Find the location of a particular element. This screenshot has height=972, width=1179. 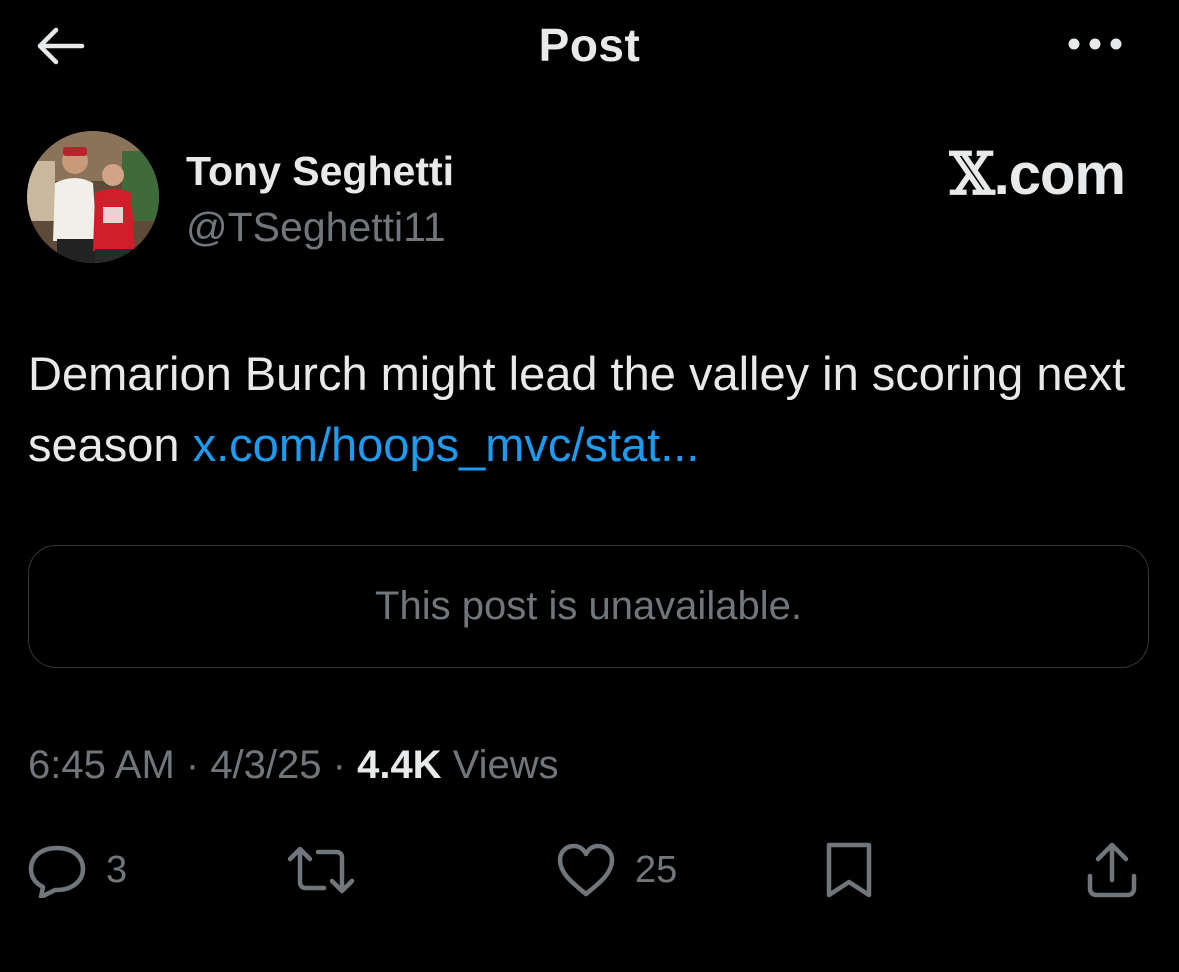

x-logo-icon: 𝕏 is located at coordinates (972, 174).